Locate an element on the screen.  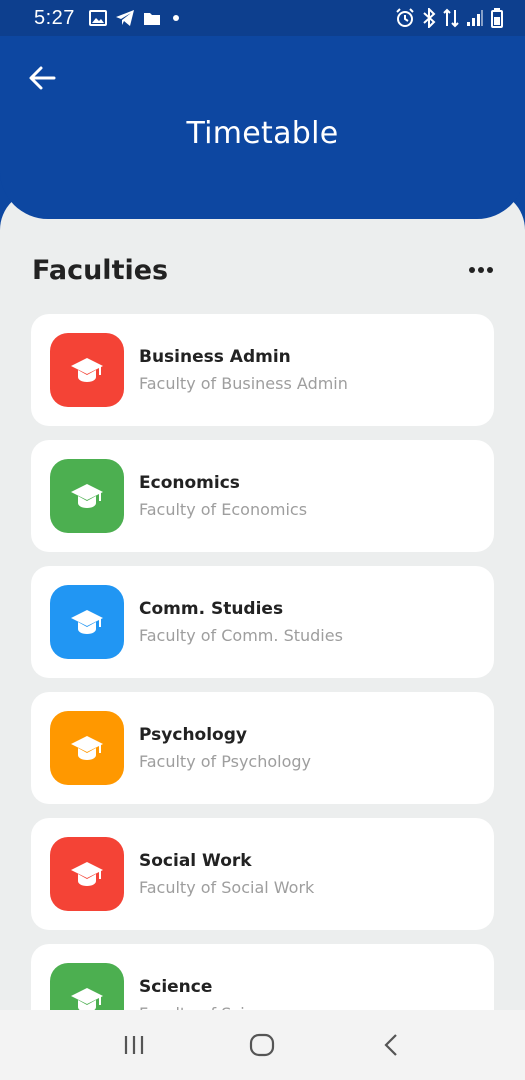
image-icon is located at coordinates (97, 18).